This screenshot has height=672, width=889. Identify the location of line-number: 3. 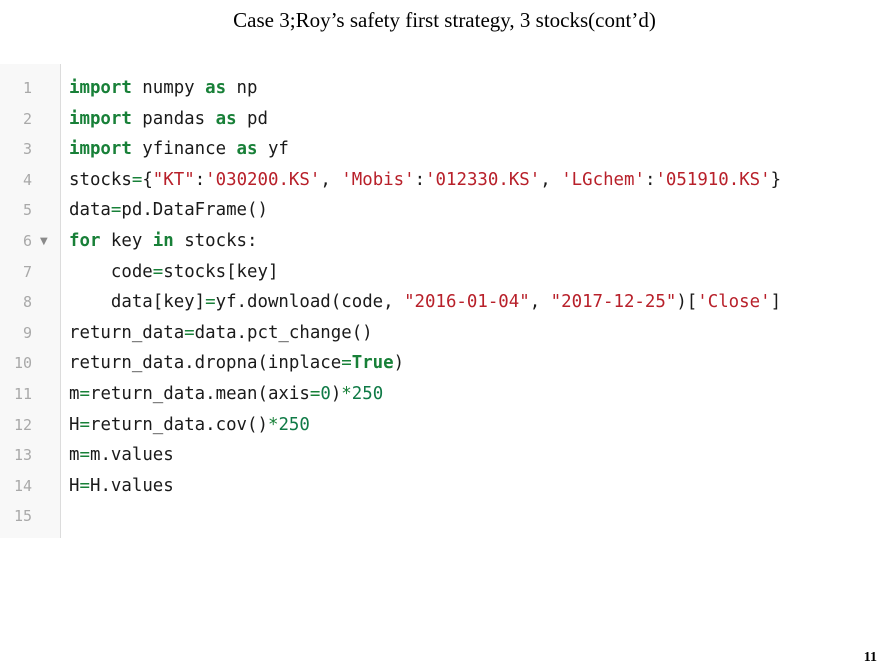
(27, 149).